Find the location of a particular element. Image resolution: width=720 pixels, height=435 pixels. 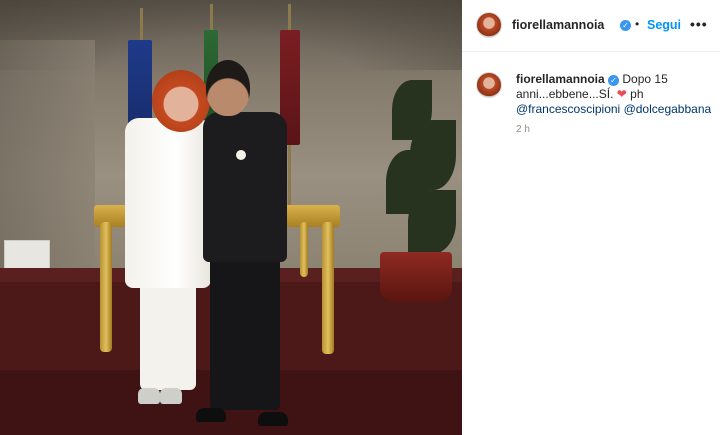

author-avatar is located at coordinates (489, 25).